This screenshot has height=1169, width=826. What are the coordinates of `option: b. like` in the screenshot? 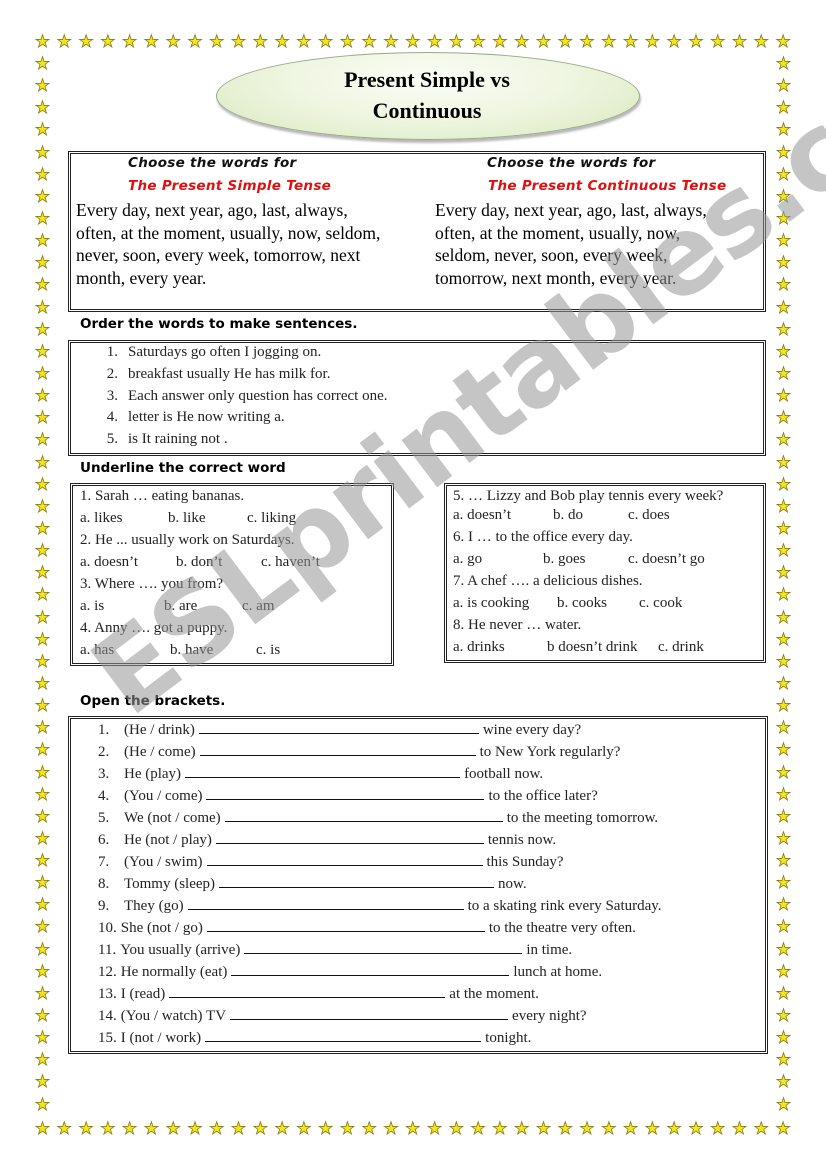 It's located at (207, 518).